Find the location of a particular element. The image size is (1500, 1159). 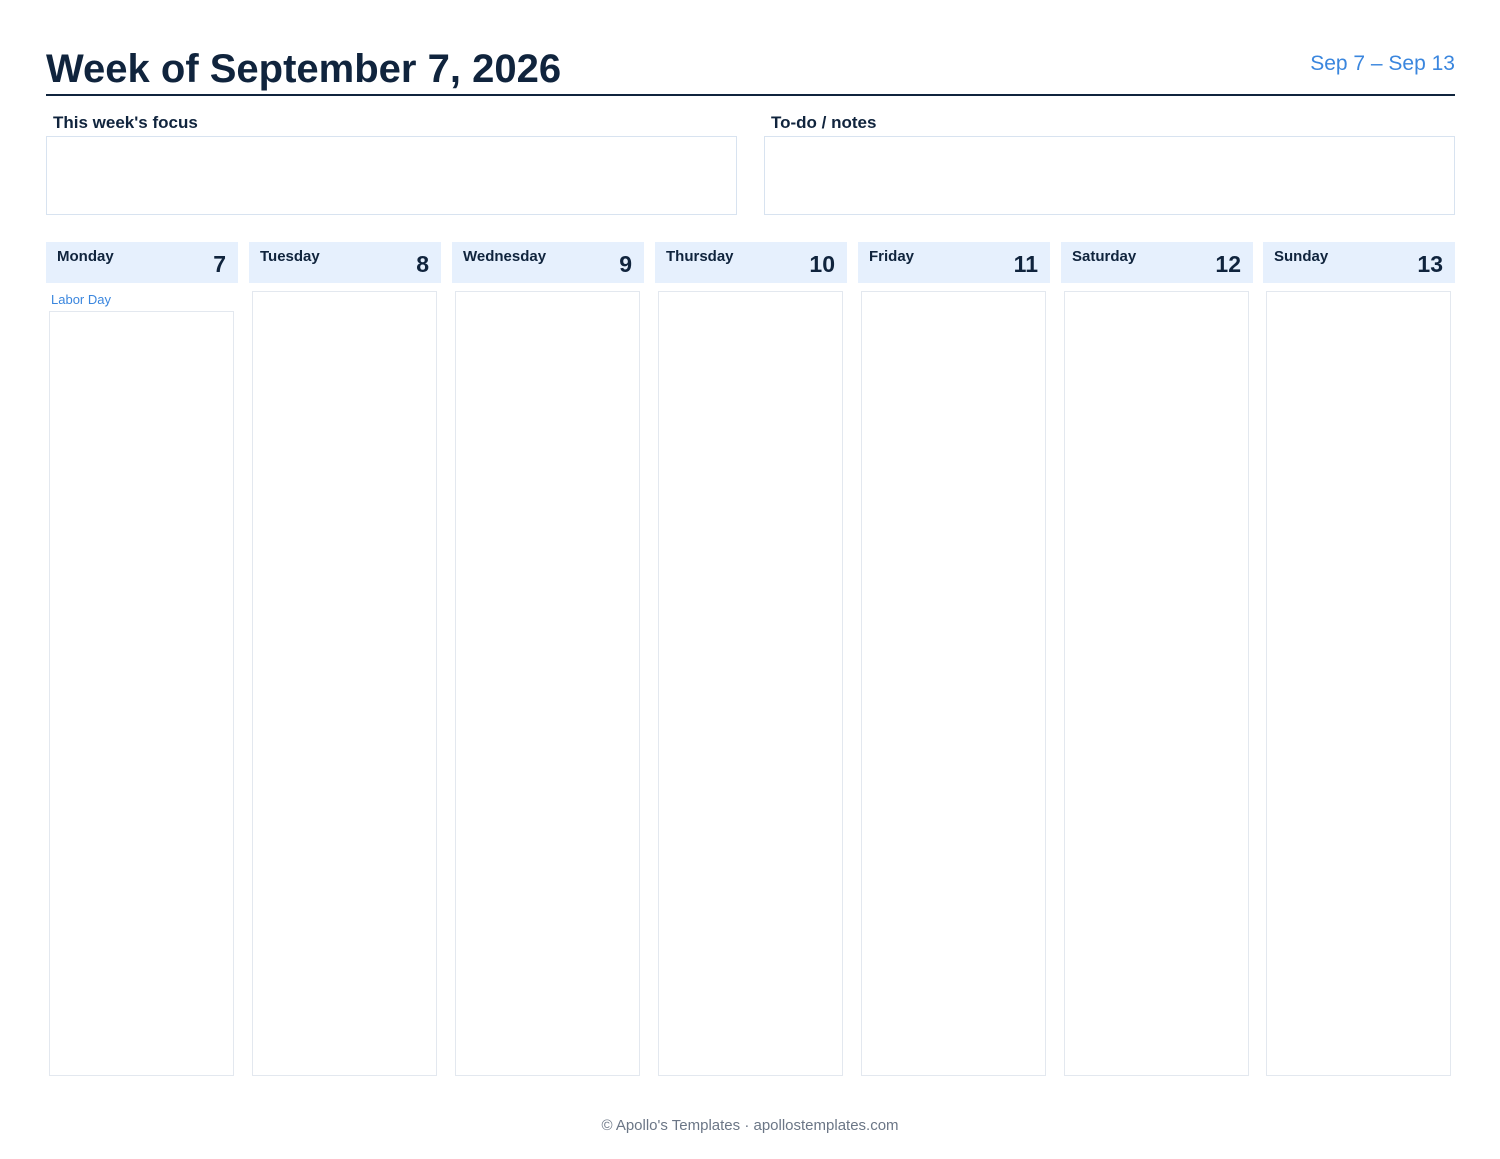

page-title: Week of September 7, 2026 is located at coordinates (304, 69).